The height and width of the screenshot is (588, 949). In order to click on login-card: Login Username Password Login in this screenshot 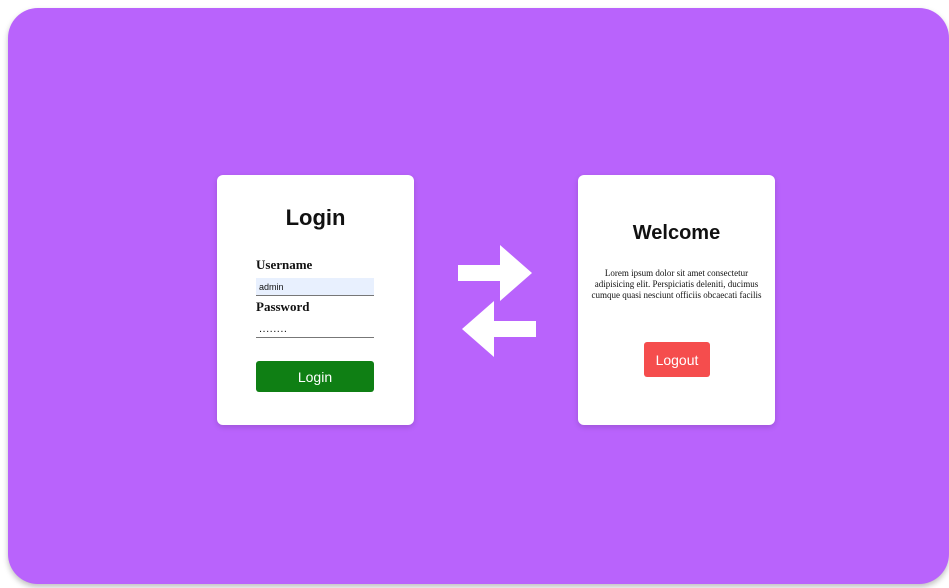, I will do `click(315, 300)`.